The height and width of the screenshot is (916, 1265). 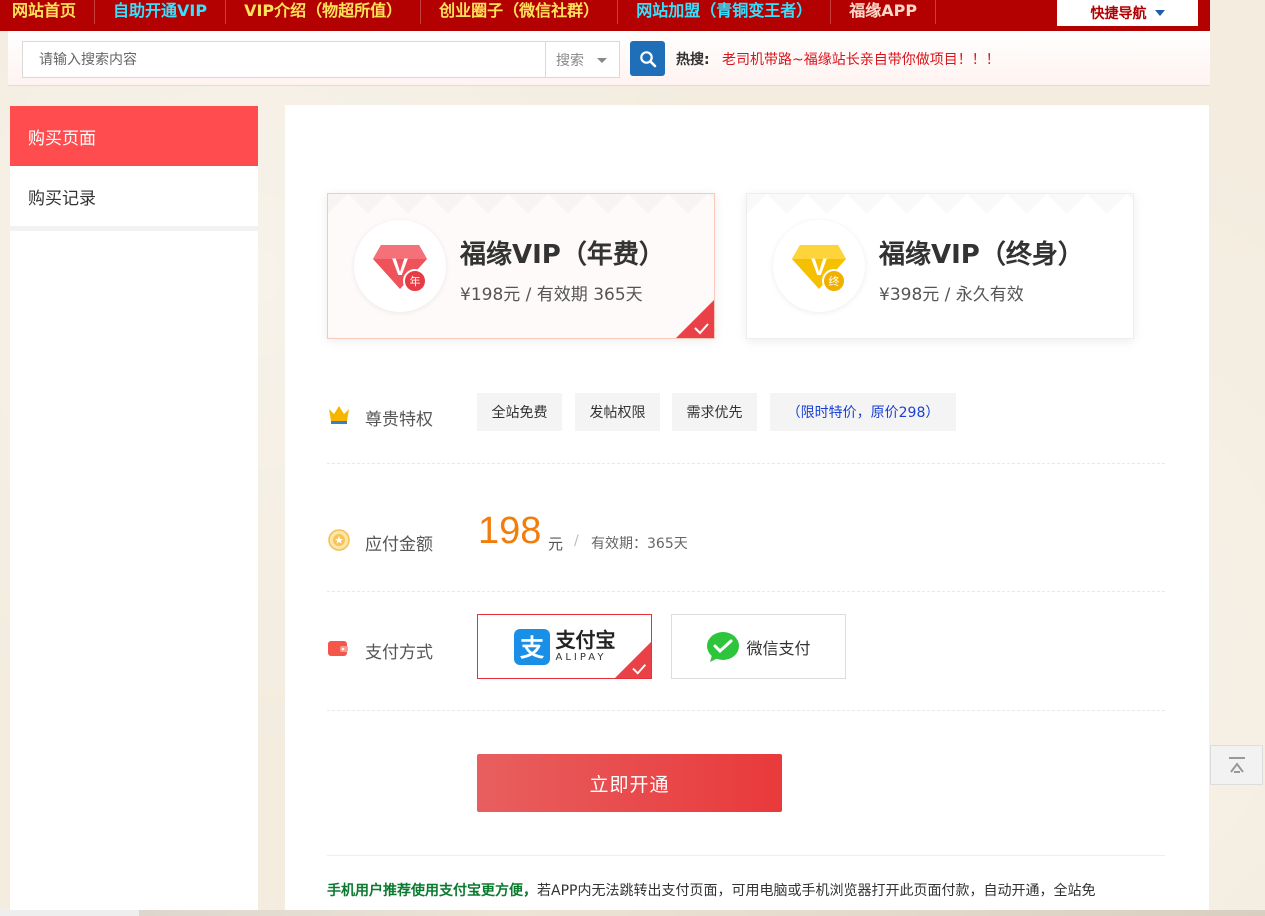 What do you see at coordinates (861, 59) in the screenshot?
I see `hot-search-link: 老司机带路~福缘站长亲自带你做项目！！！` at bounding box center [861, 59].